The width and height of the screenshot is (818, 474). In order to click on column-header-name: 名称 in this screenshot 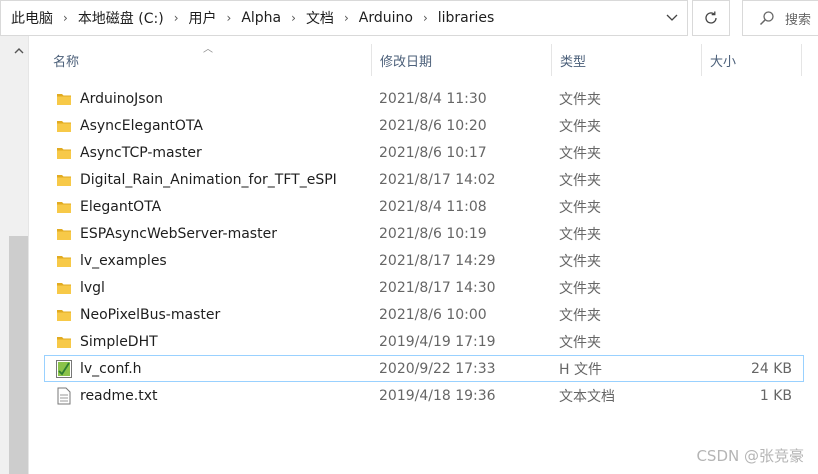, I will do `click(207, 60)`.